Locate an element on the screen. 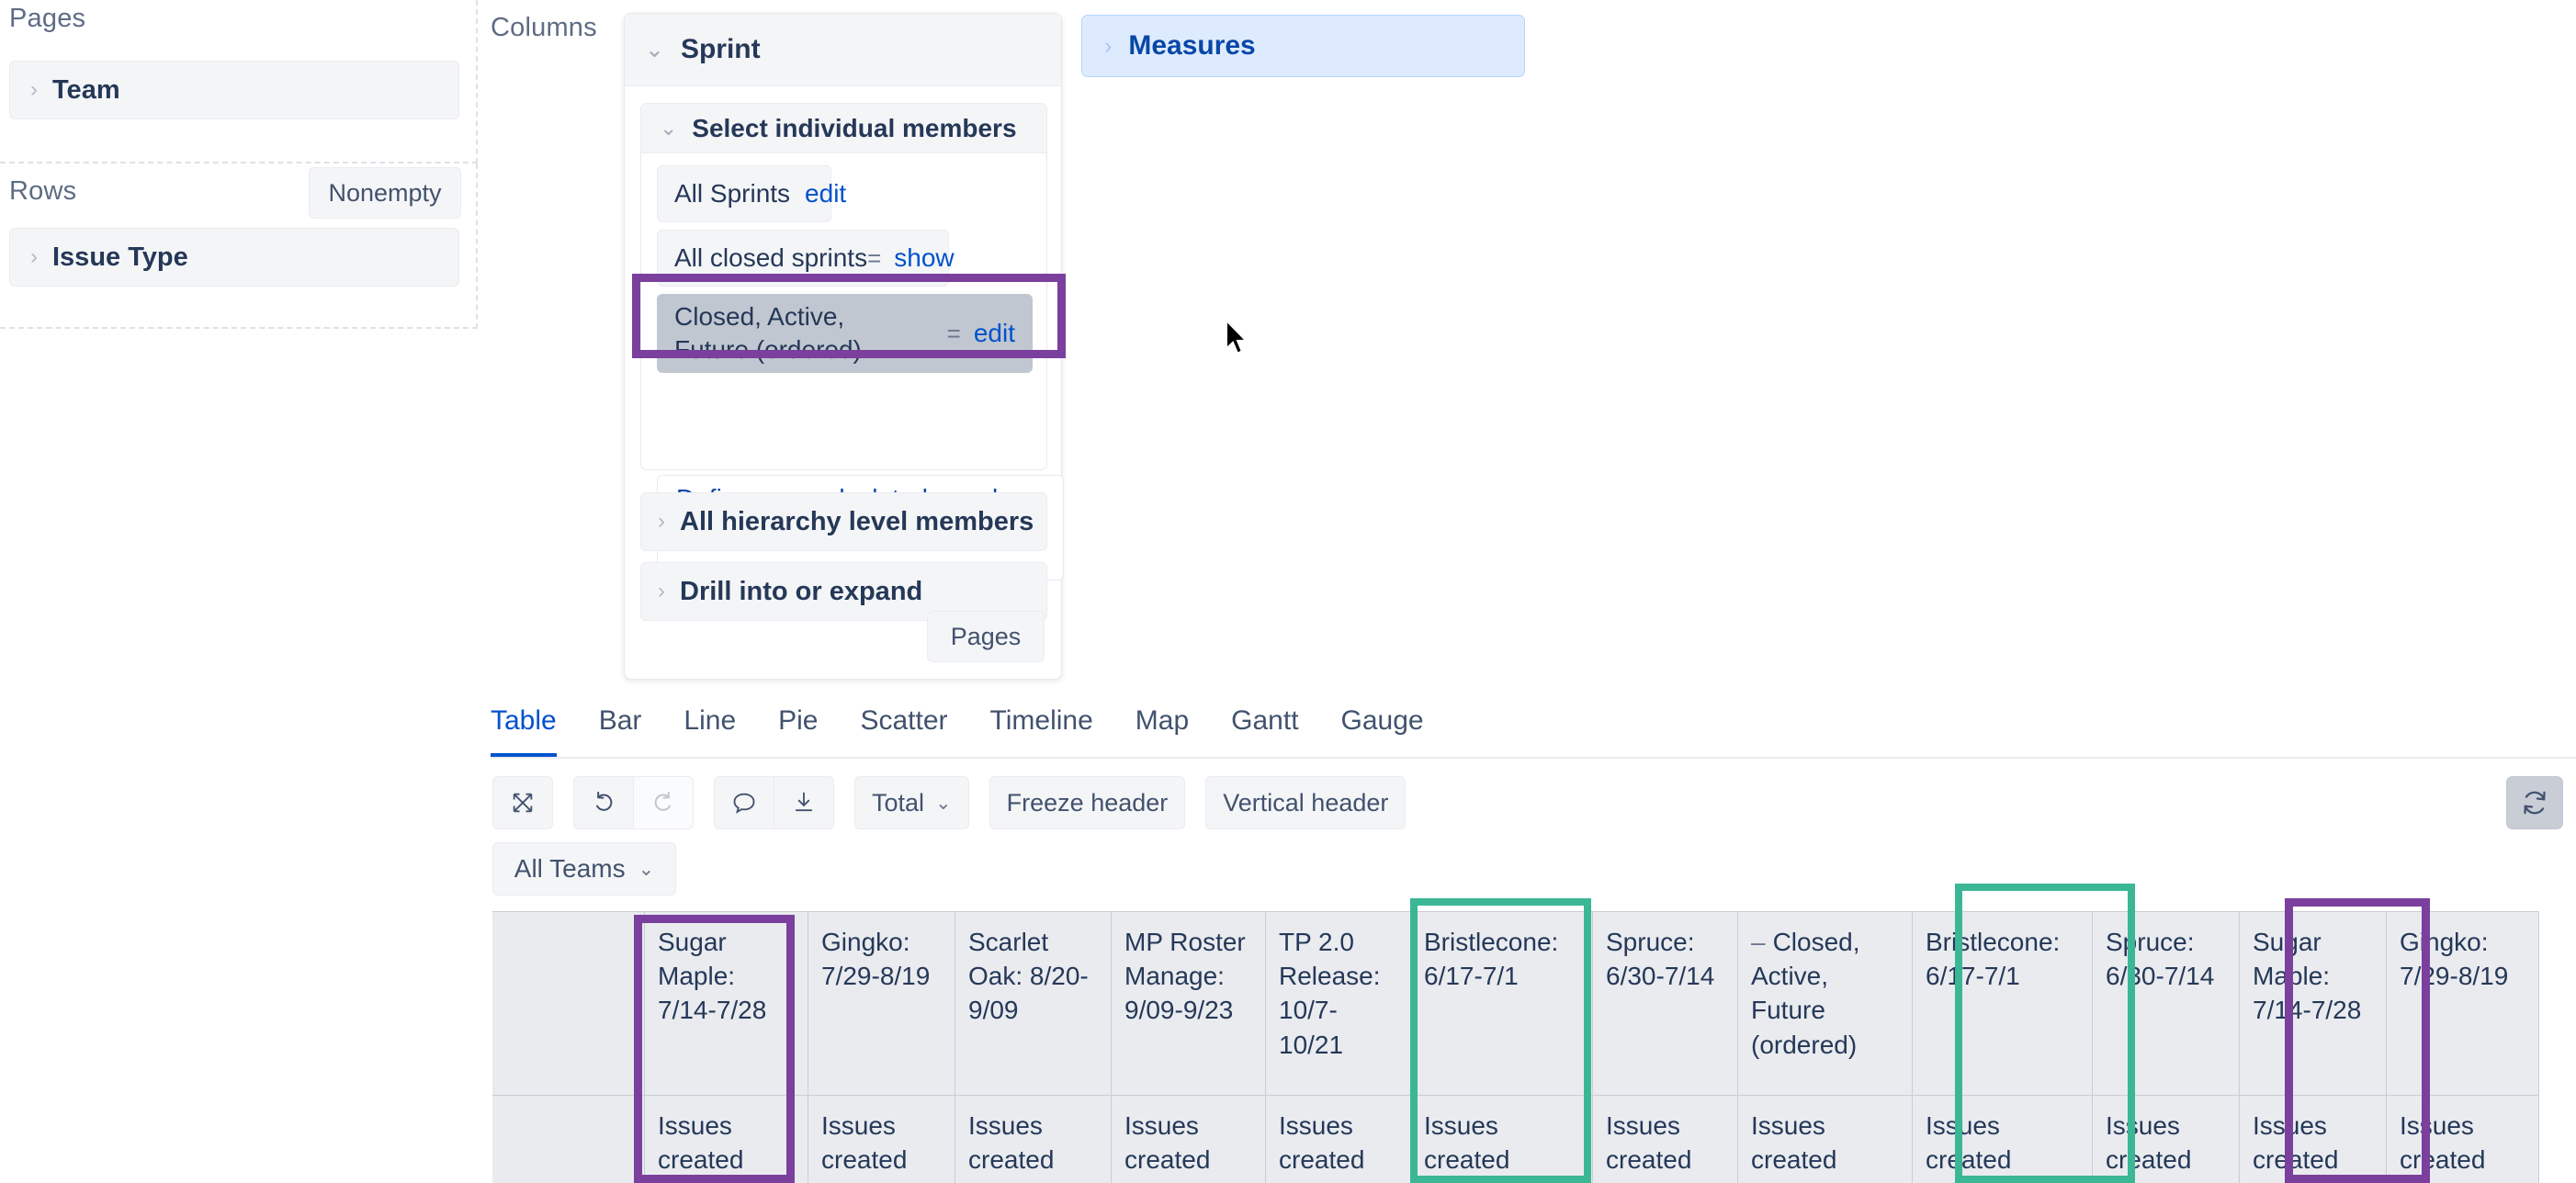 The image size is (2576, 1183). sprint-card-header: ⌄ Sprint is located at coordinates (843, 50).